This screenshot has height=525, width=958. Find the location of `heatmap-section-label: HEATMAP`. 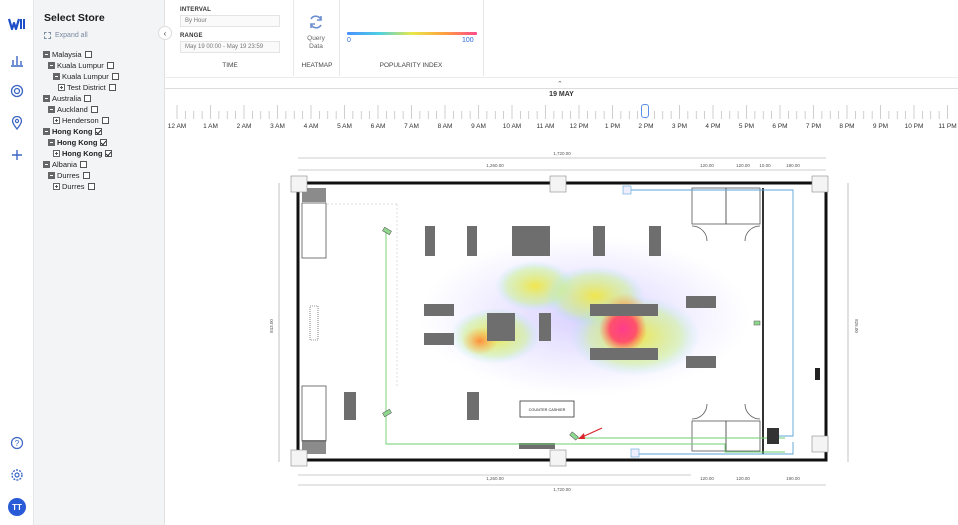

heatmap-section-label: HEATMAP is located at coordinates (317, 65).